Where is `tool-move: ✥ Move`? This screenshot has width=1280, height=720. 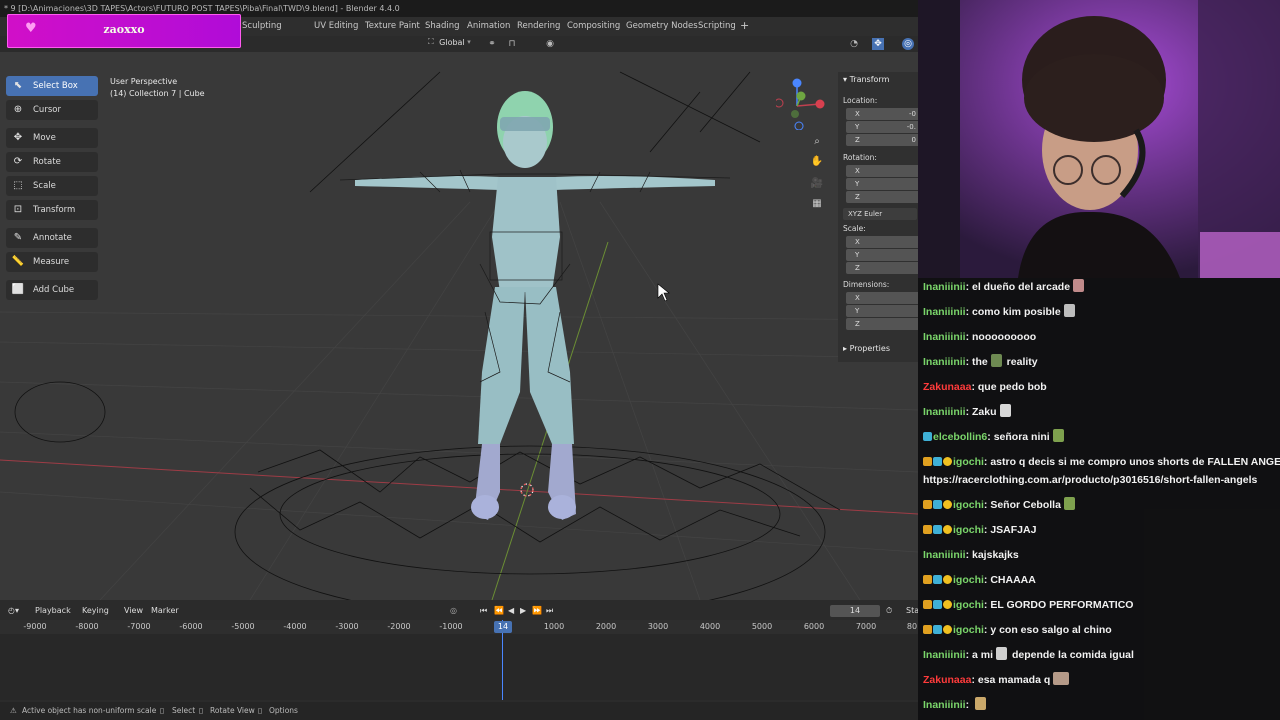 tool-move: ✥ Move is located at coordinates (52, 138).